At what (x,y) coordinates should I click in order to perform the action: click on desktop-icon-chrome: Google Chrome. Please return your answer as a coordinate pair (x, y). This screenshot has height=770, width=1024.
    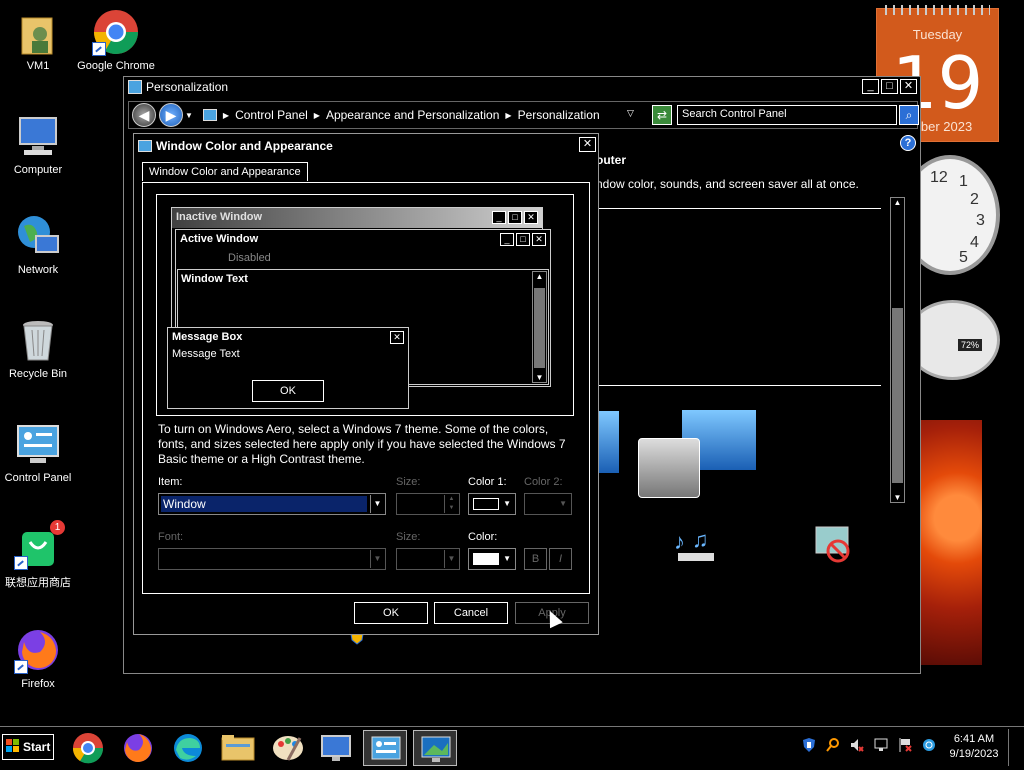
    Looking at the image, I should click on (116, 40).